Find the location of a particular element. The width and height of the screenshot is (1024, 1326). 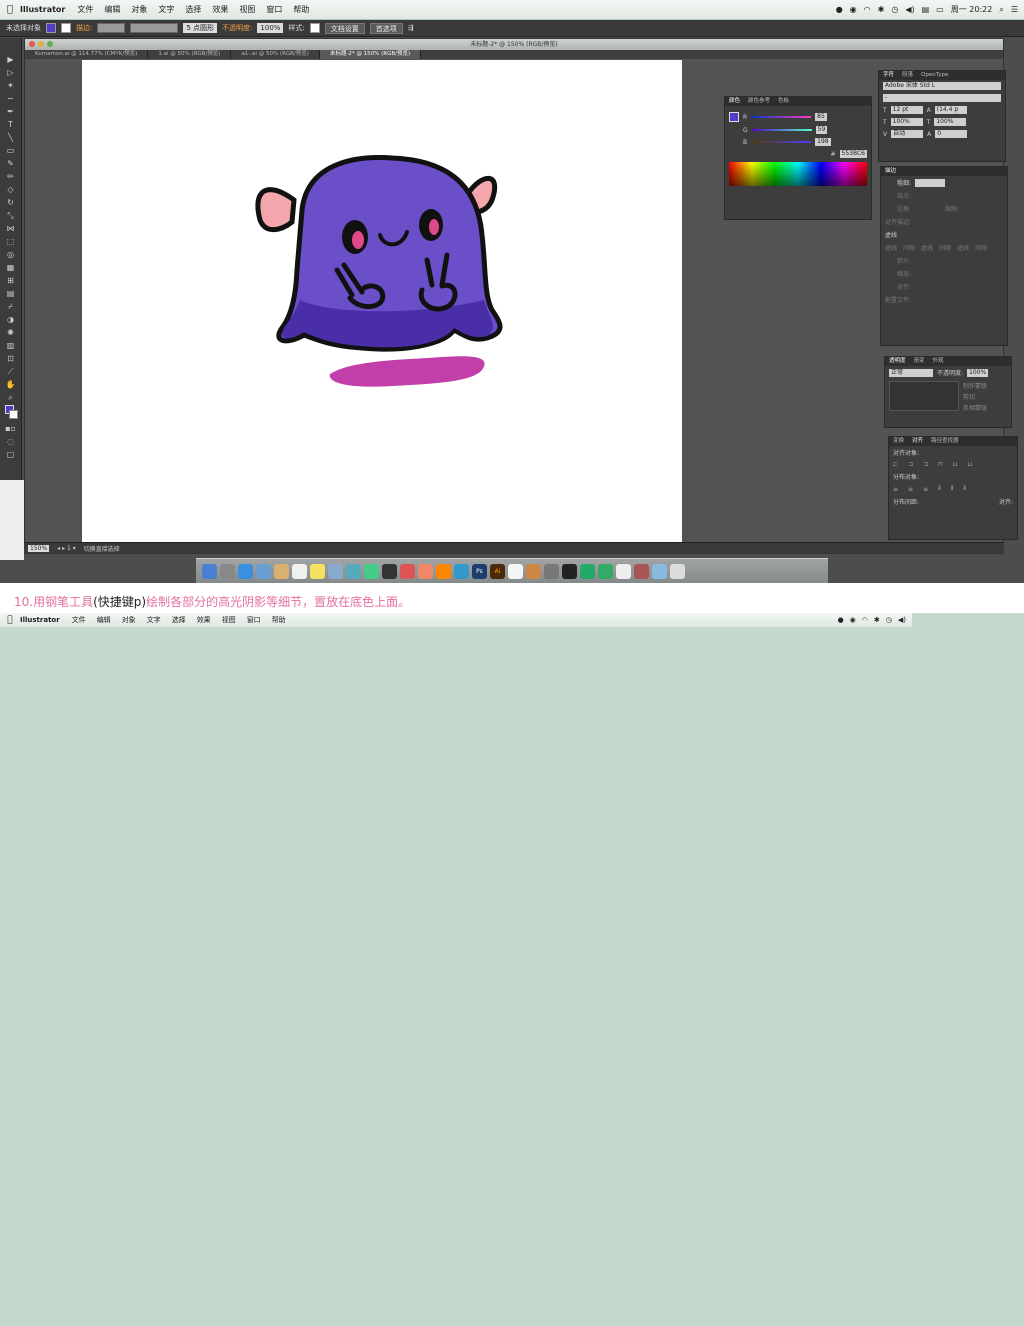

stroke-label: 描边: is located at coordinates (84, 28).